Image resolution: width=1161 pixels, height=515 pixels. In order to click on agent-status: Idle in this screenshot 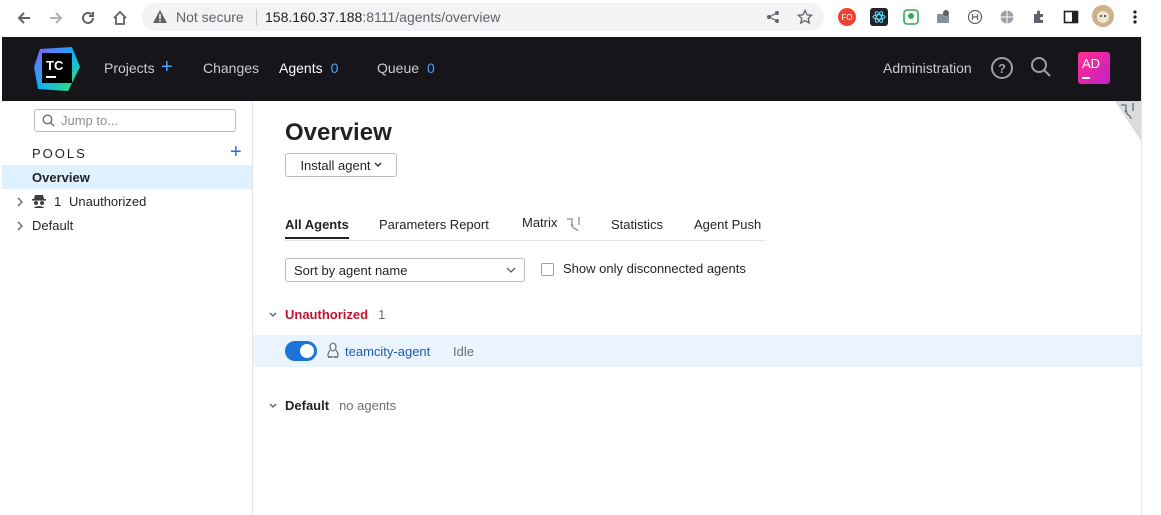, I will do `click(463, 351)`.